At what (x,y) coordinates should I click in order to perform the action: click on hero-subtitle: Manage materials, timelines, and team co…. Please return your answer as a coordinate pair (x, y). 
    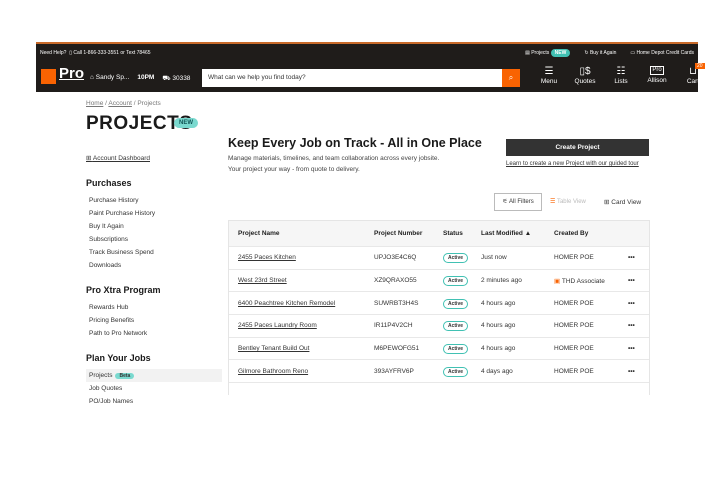
    Looking at the image, I should click on (333, 164).